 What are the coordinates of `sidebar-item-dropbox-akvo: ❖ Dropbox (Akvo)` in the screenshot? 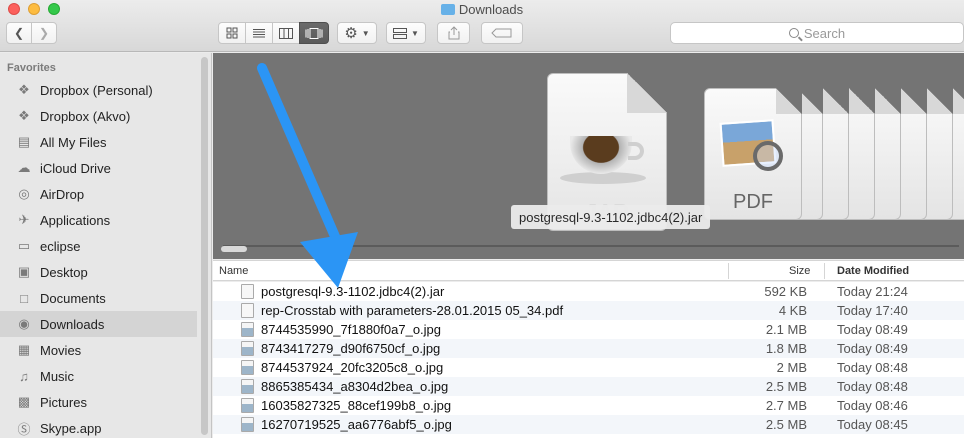 It's located at (98, 116).